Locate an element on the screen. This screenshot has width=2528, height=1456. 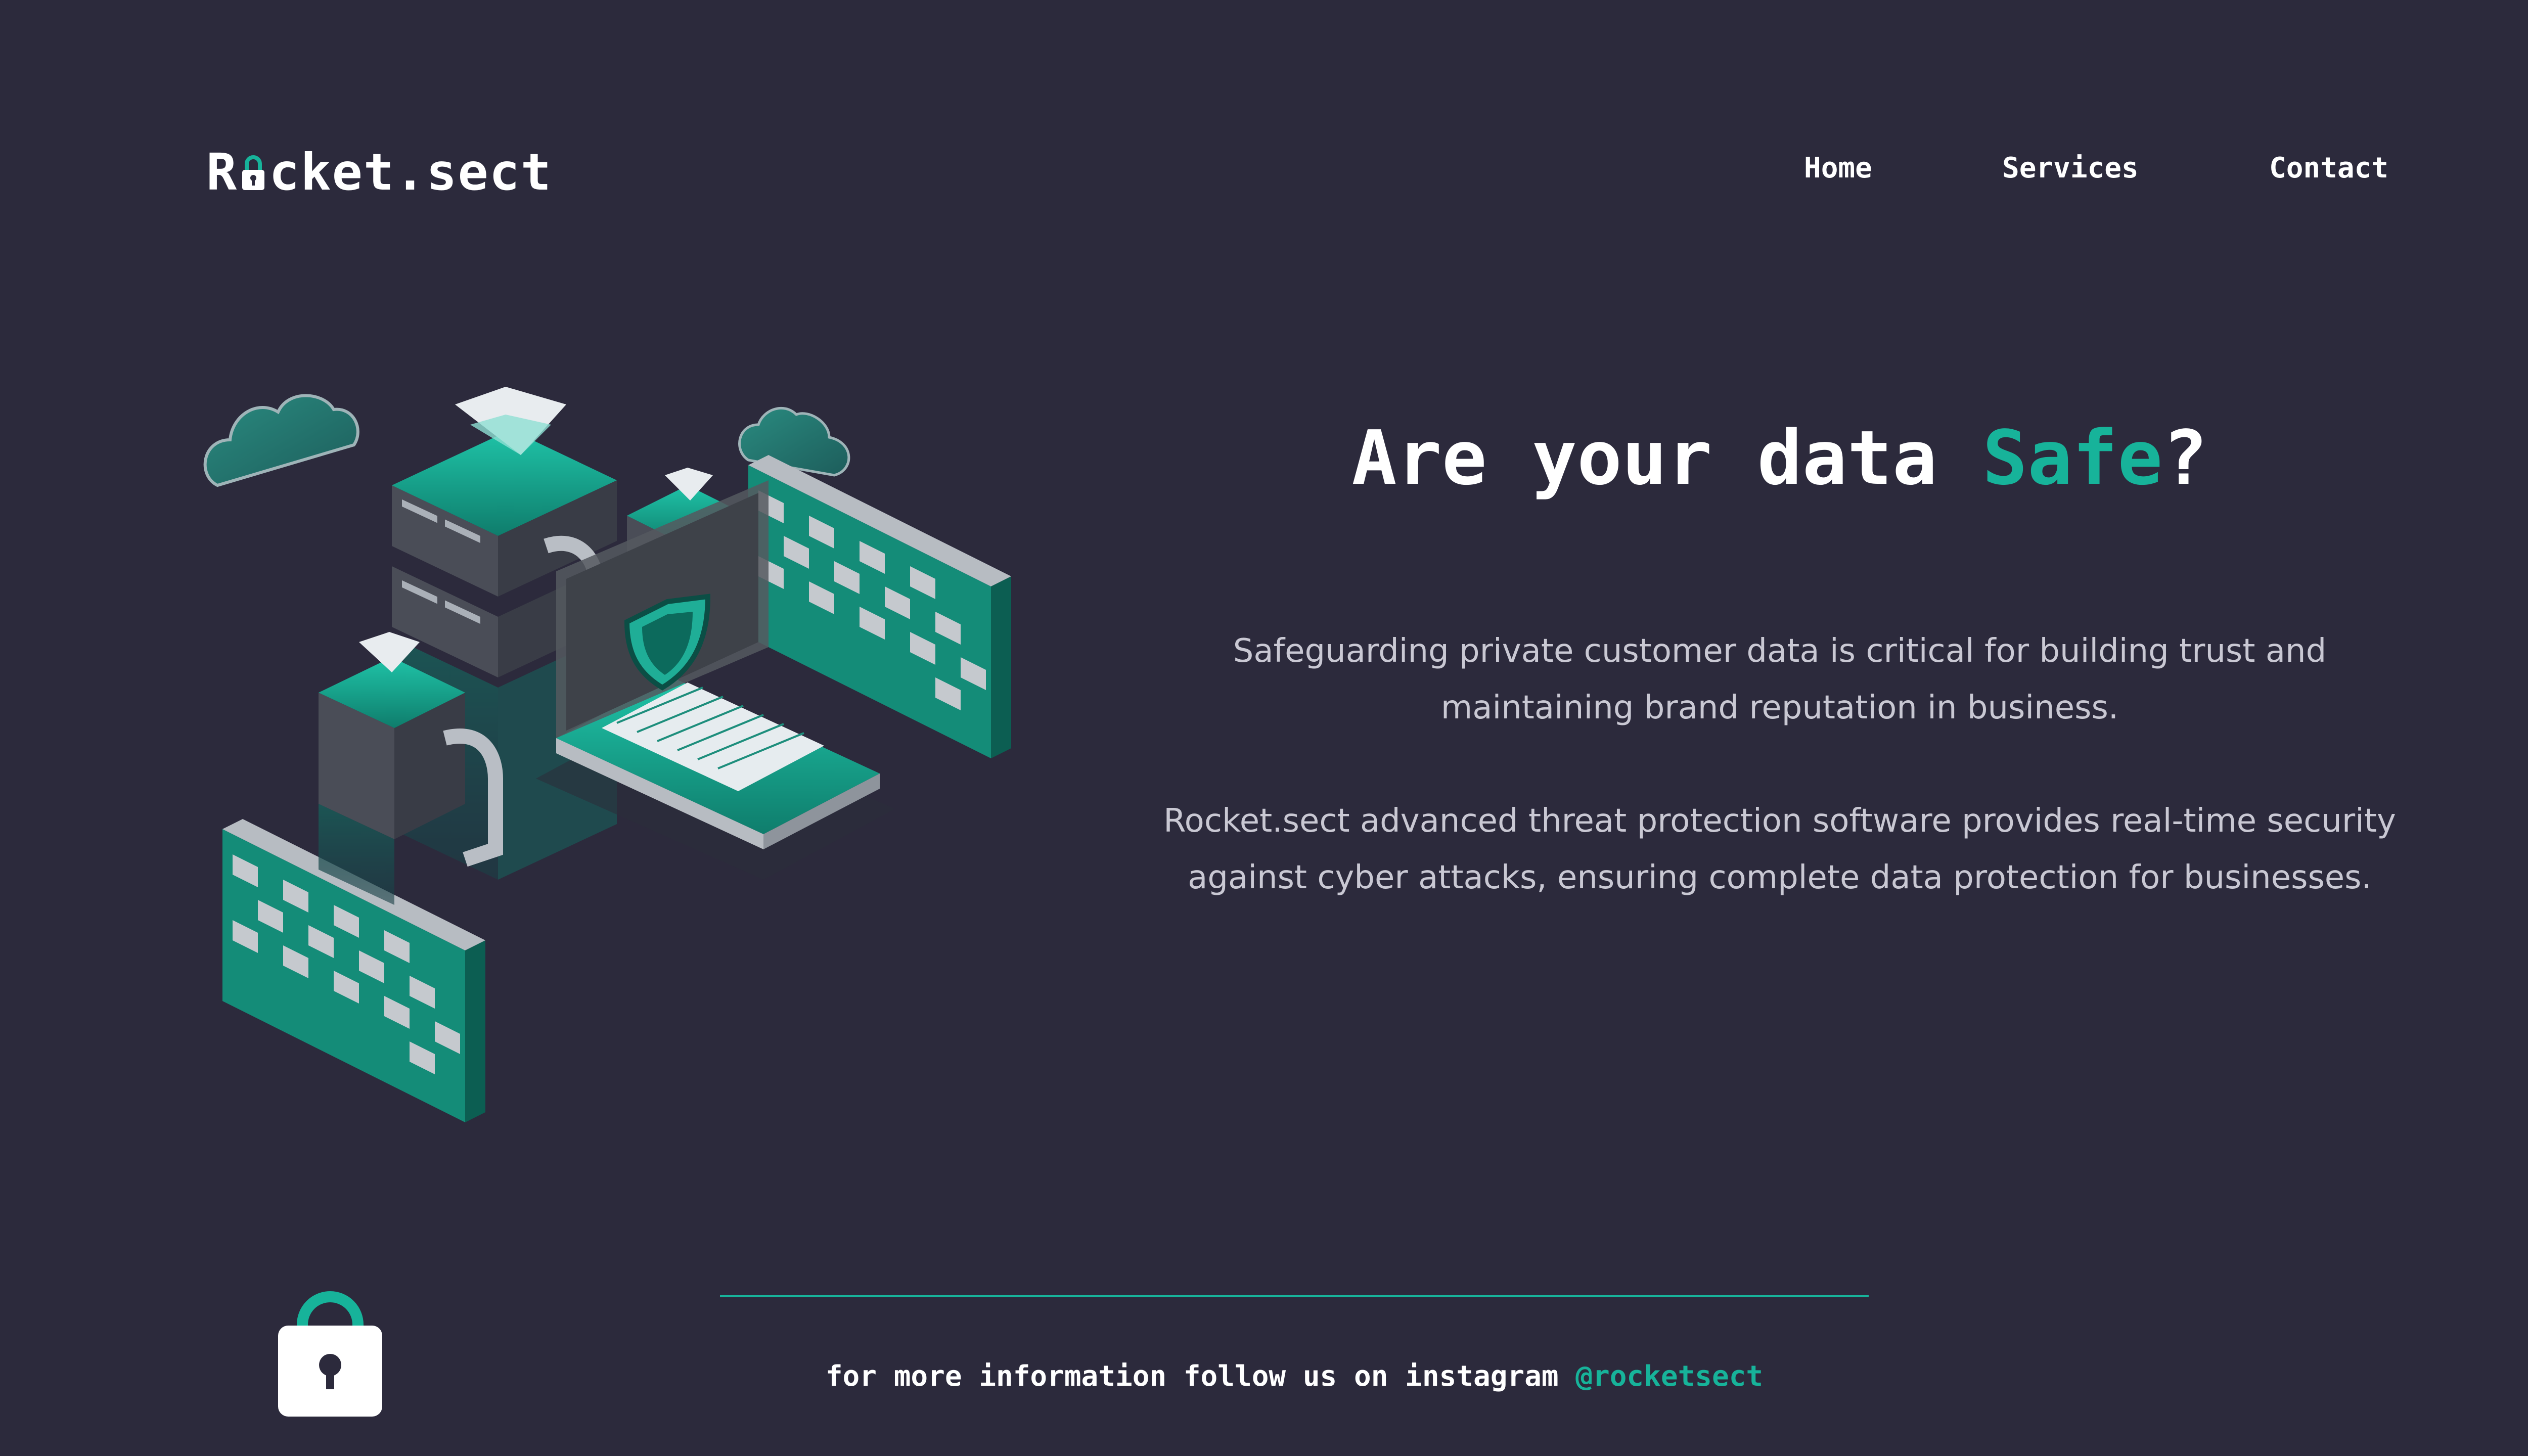
brand-logo: R cket.sect is located at coordinates (379, 172).